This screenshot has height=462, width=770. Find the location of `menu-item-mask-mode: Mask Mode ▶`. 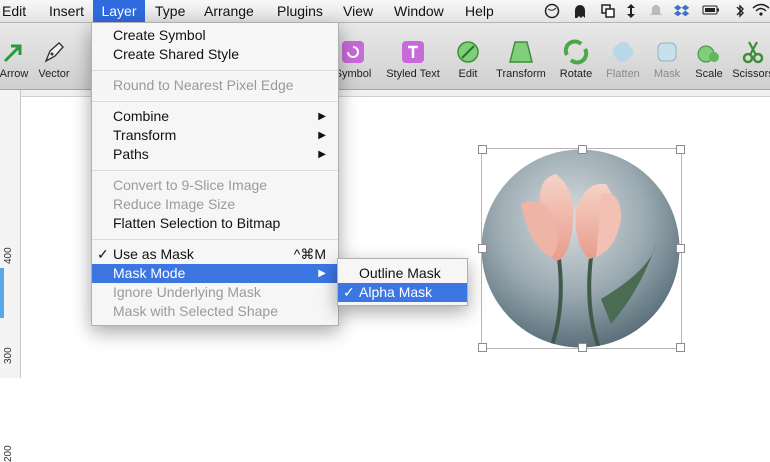

menu-item-mask-mode: Mask Mode ▶ is located at coordinates (215, 273).